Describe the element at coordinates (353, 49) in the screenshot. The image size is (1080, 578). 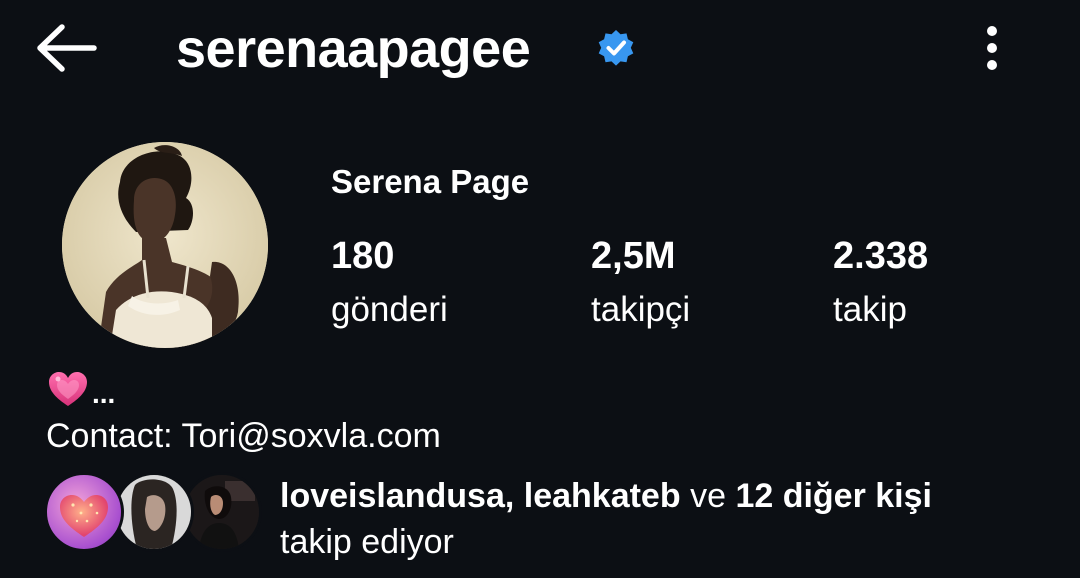
I see `profile-username: serenaapagee` at that location.